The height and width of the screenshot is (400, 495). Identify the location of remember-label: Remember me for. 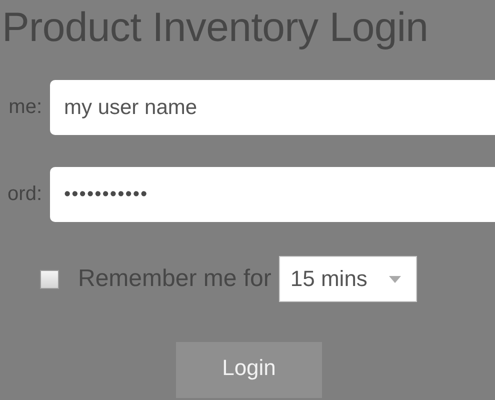
(175, 279).